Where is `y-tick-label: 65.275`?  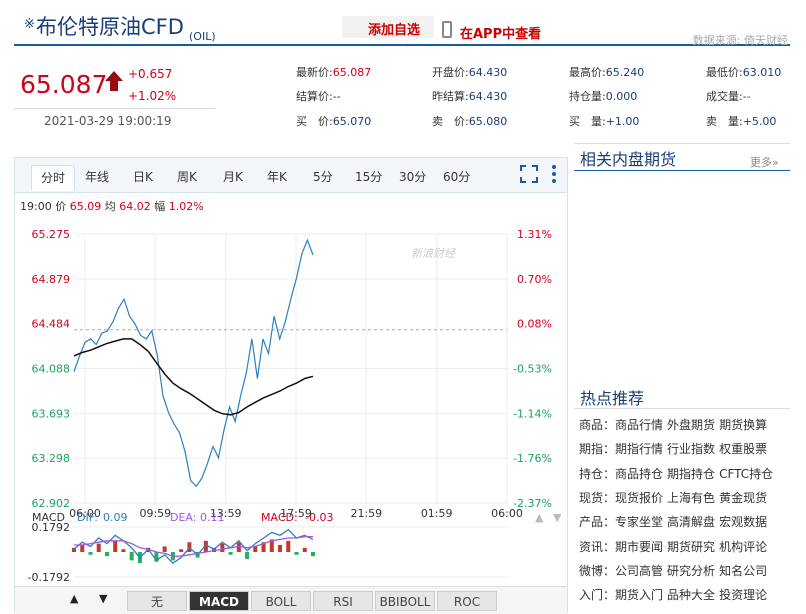 y-tick-label: 65.275 is located at coordinates (51, 234).